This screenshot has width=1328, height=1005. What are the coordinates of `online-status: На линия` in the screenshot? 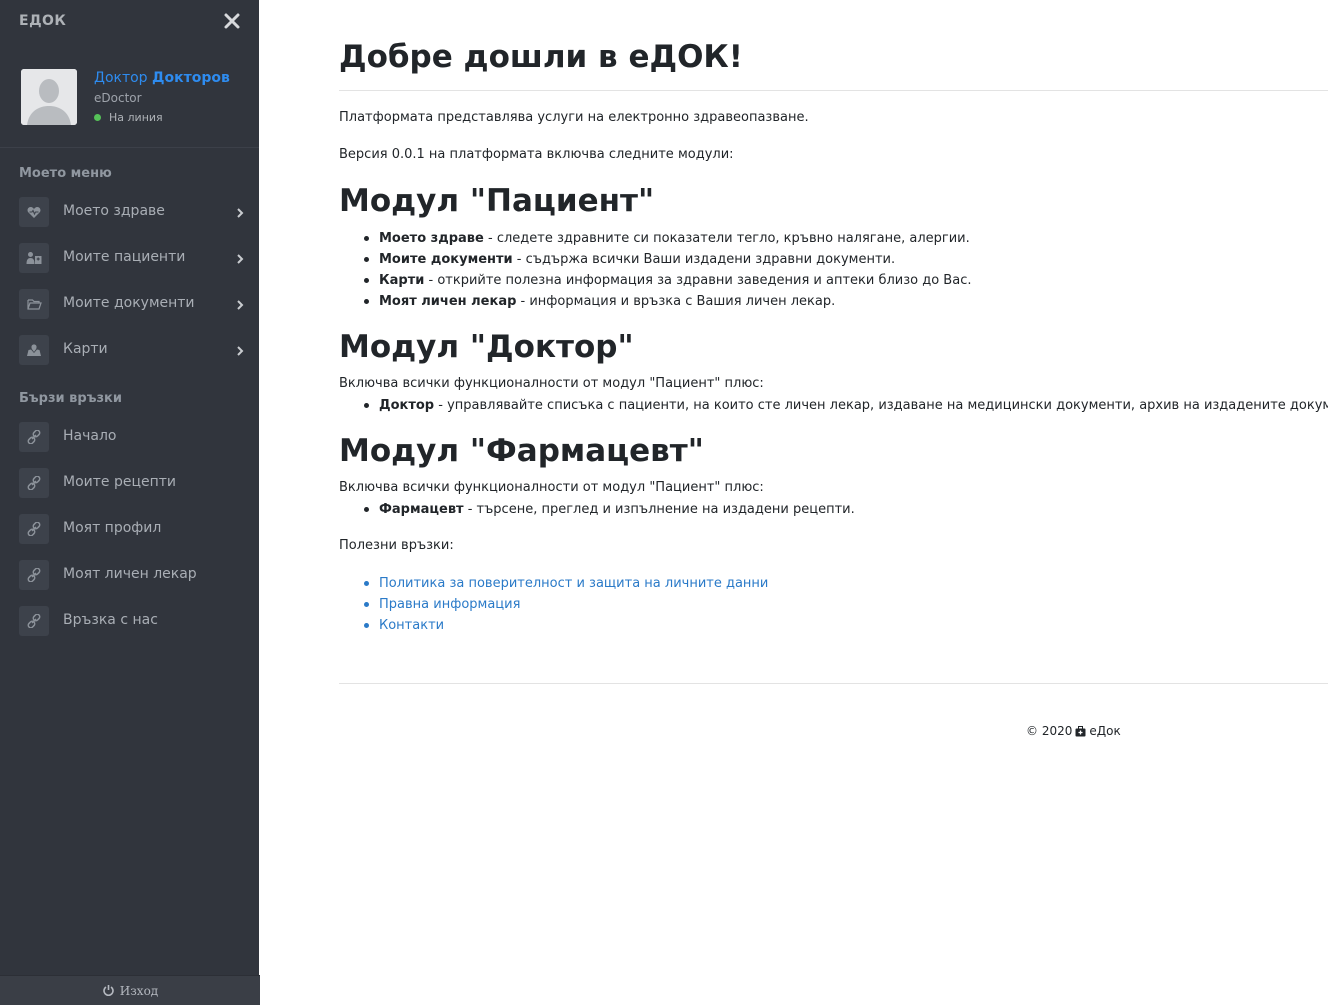 It's located at (128, 117).